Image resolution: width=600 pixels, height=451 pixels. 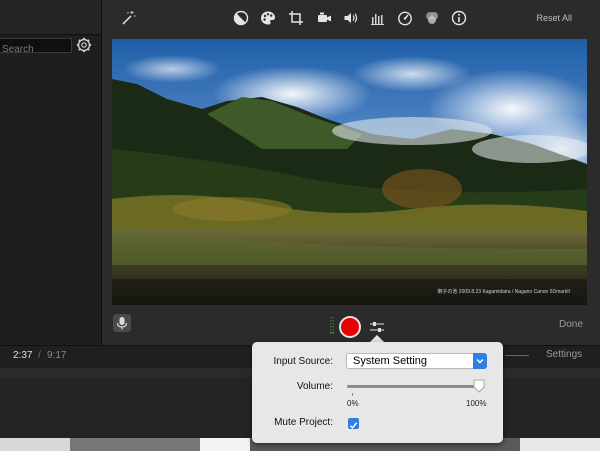 What do you see at coordinates (36, 49) in the screenshot?
I see `search-input` at bounding box center [36, 49].